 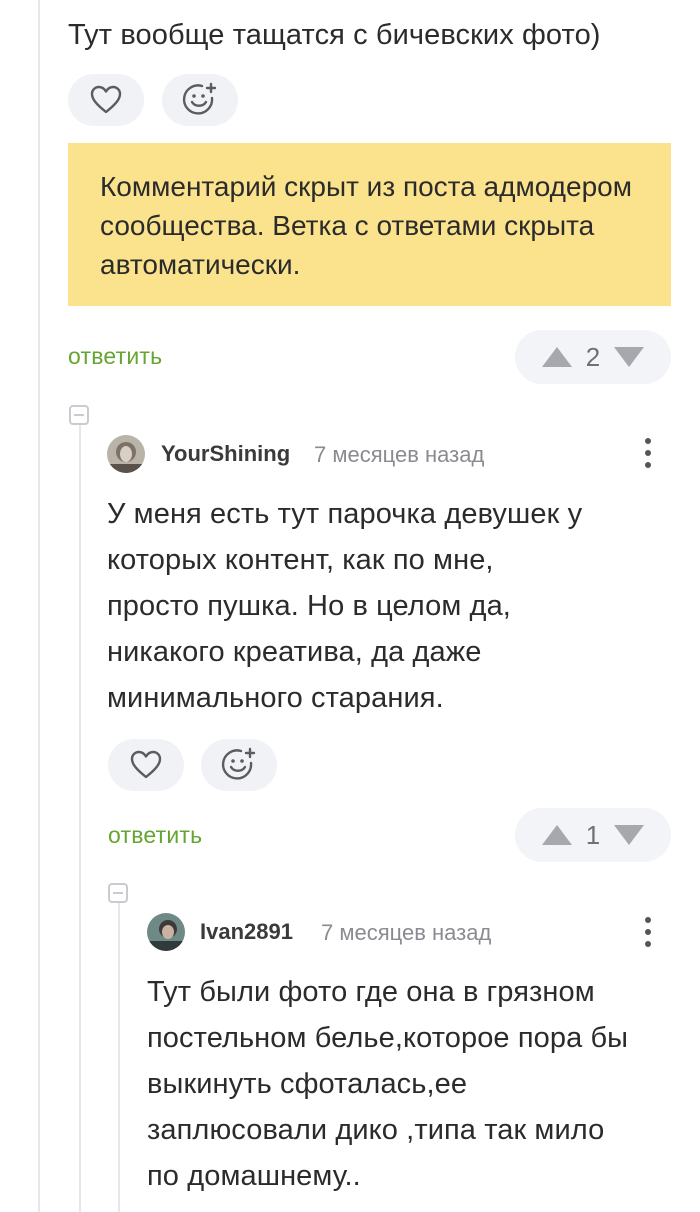 I want to click on comment-line: постельном белье,которое пора бы, so click(x=388, y=1038).